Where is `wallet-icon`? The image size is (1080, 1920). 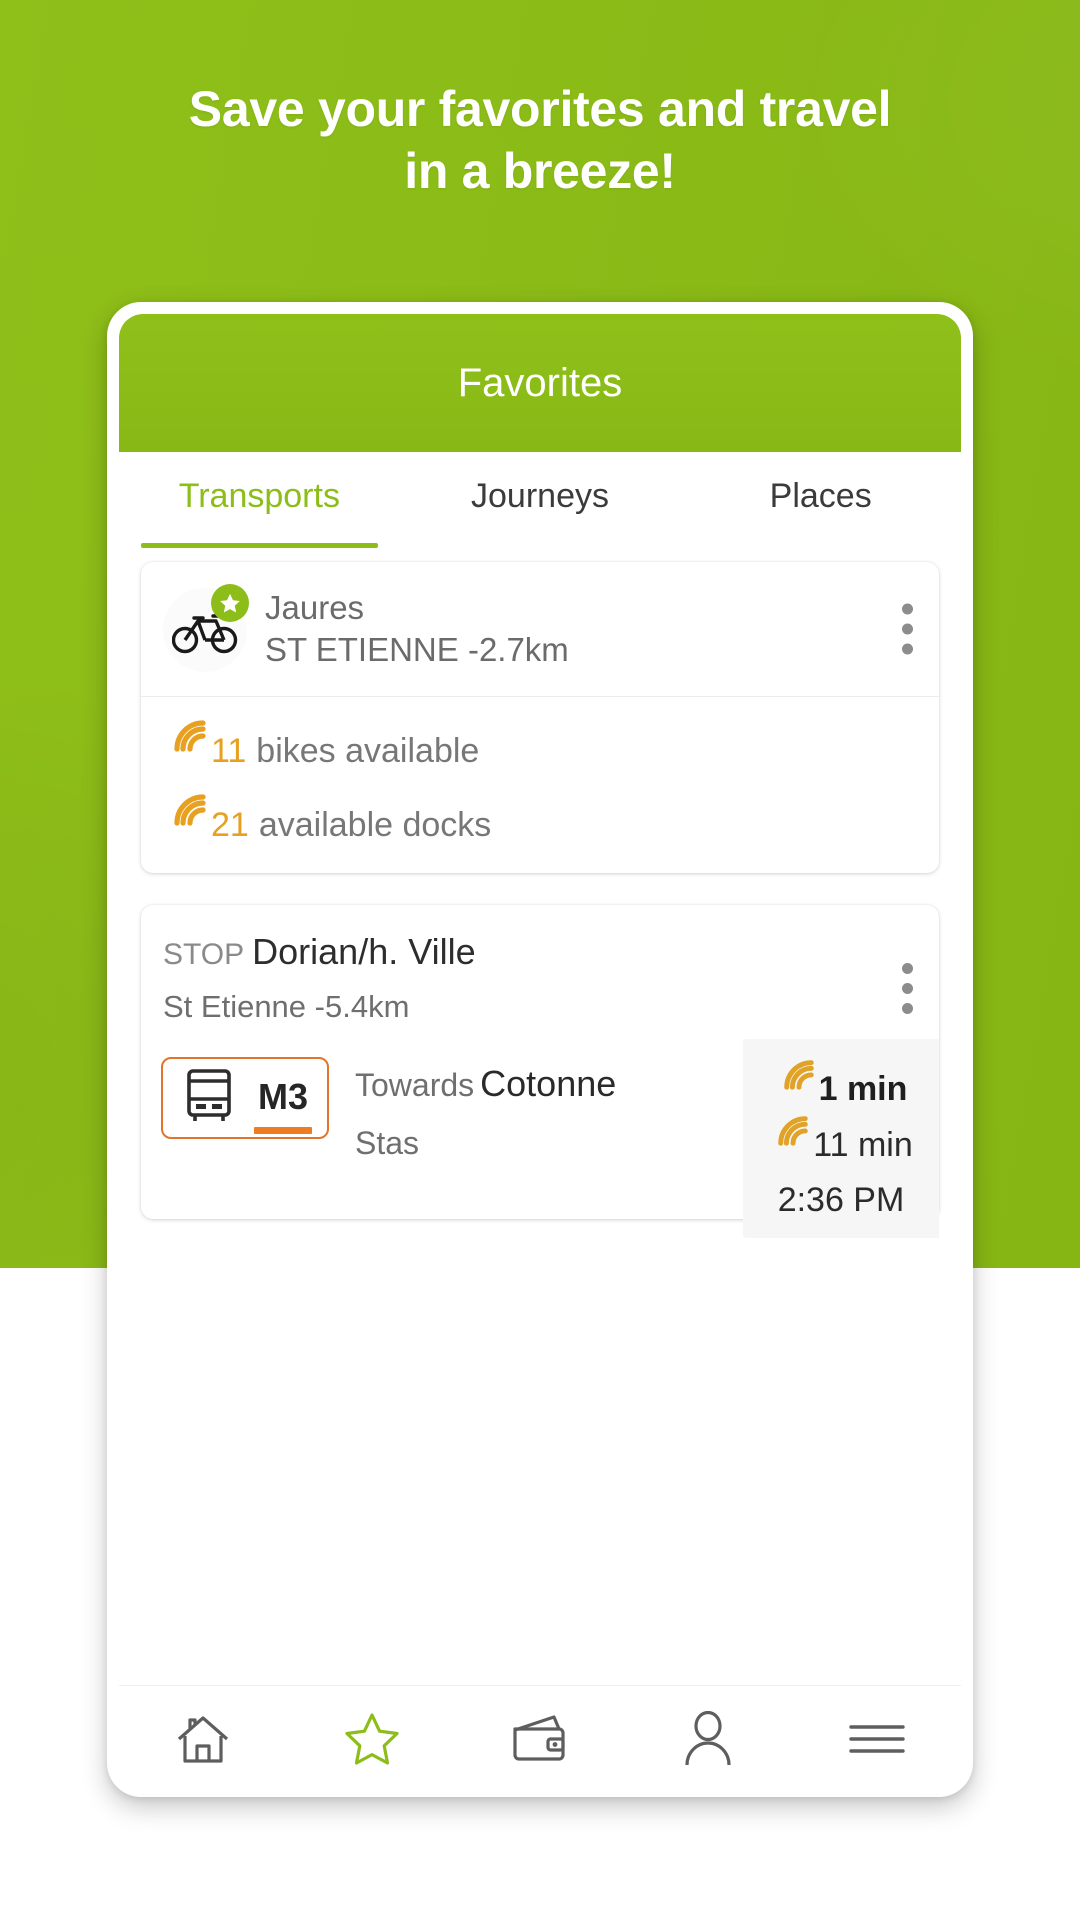
wallet-icon is located at coordinates (540, 1741).